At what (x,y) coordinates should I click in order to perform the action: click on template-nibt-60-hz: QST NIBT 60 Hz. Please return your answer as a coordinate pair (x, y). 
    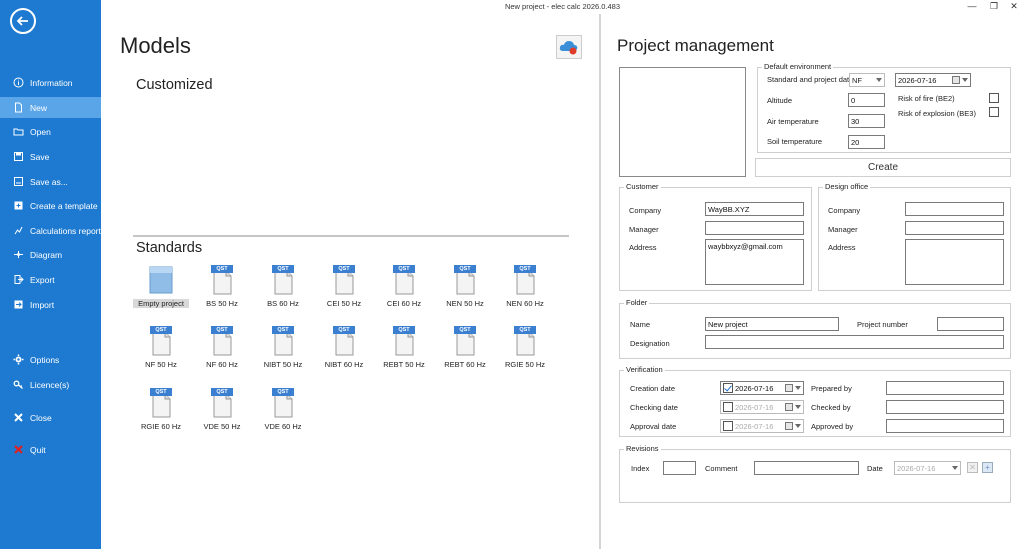
    Looking at the image, I should click on (344, 354).